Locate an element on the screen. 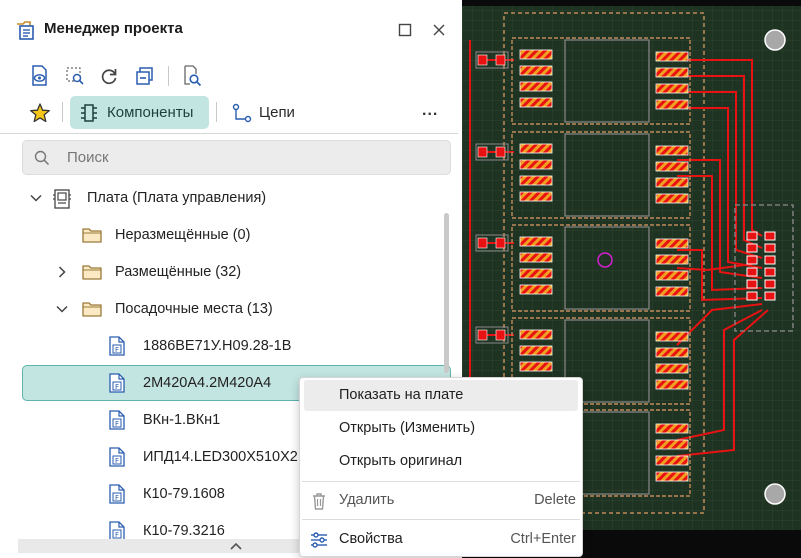 This screenshot has height=558, width=801. menu-item-label: Показать на плате is located at coordinates (401, 395).